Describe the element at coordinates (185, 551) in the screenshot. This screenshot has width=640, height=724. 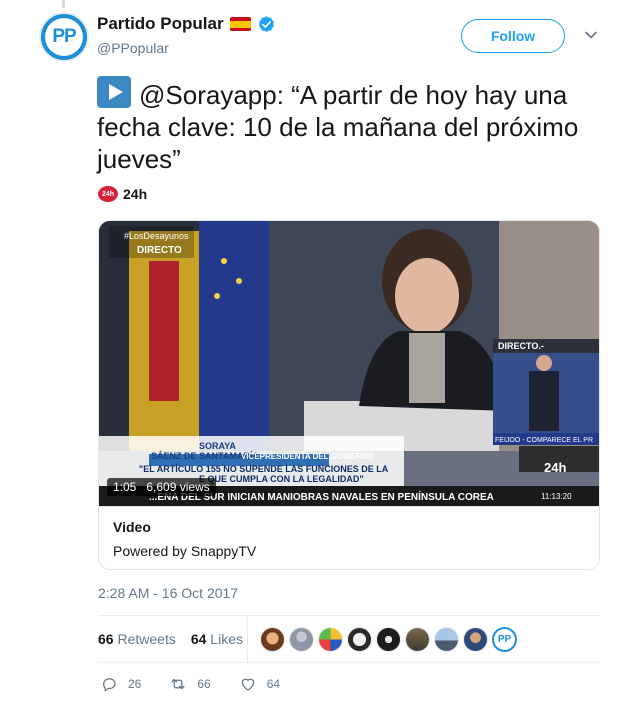
I see `card-subtitle: Powered by SnappyTV` at that location.